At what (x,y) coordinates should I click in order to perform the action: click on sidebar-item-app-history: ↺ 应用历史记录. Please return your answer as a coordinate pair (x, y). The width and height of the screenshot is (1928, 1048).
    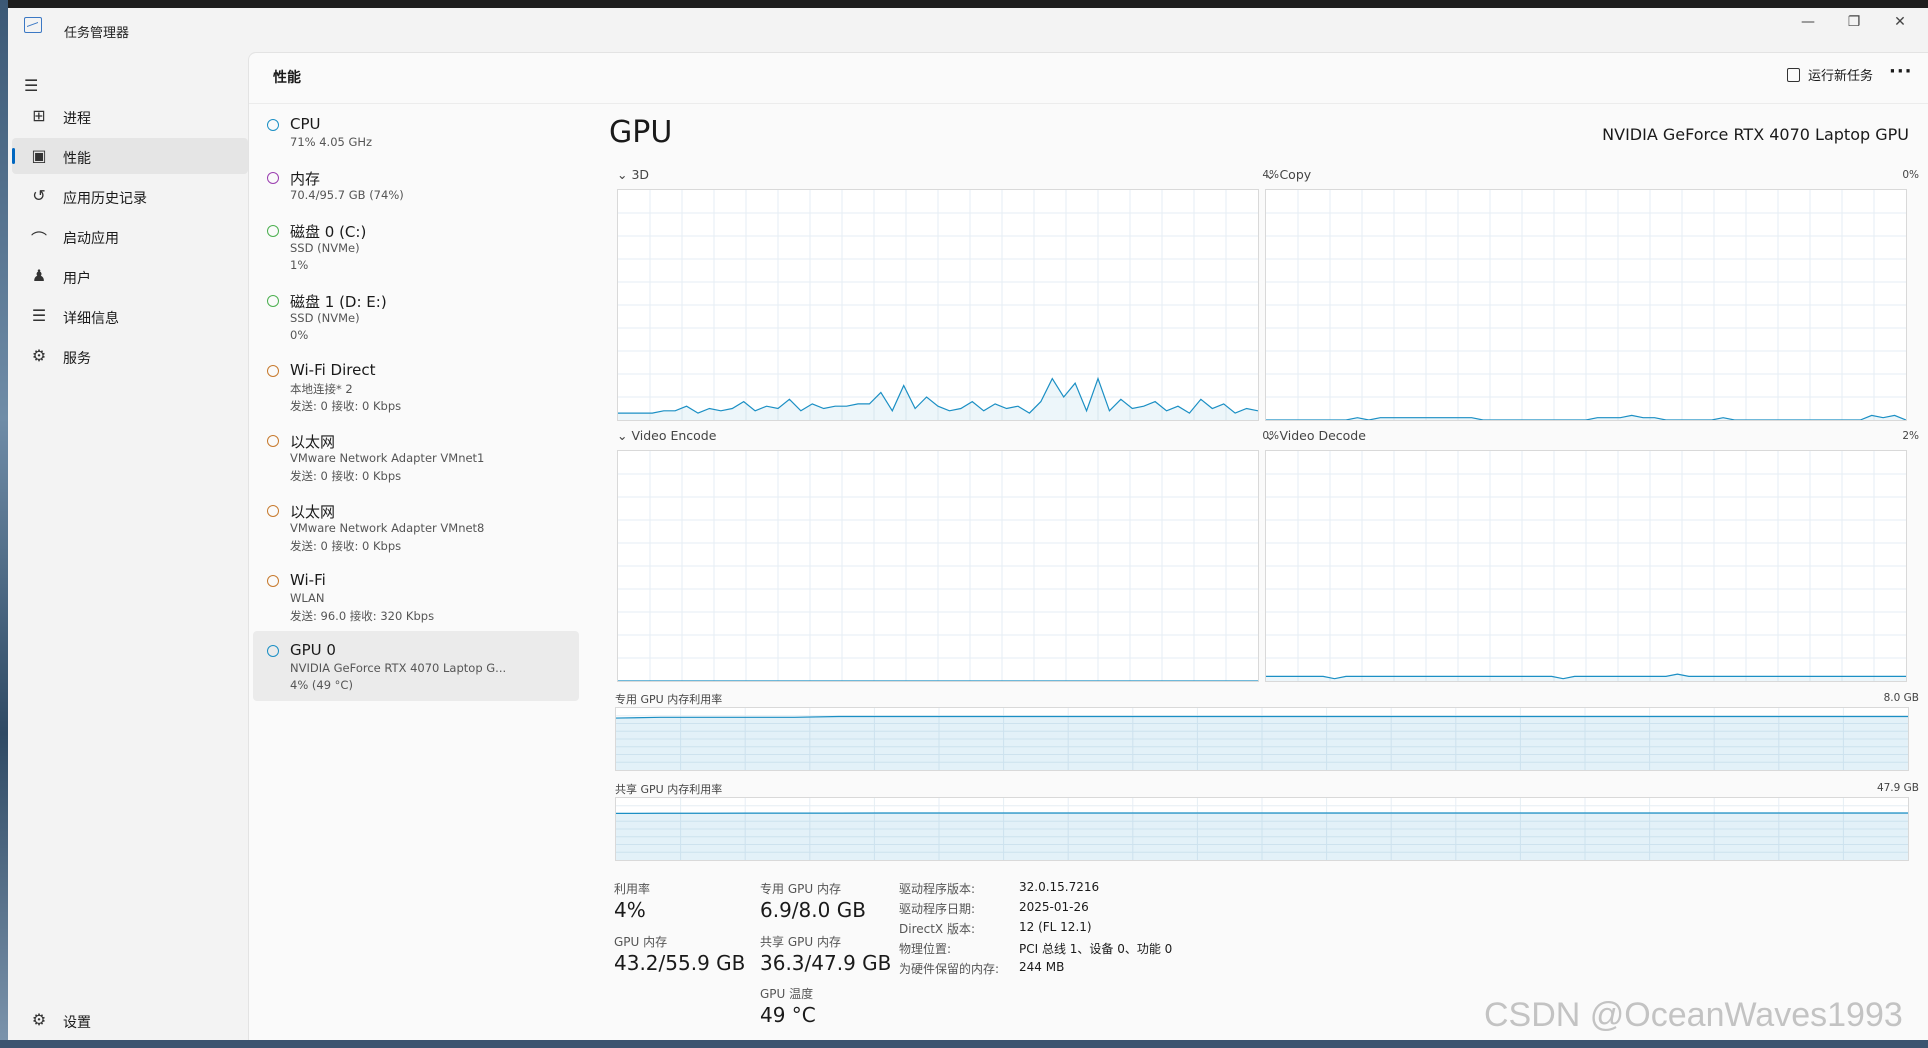
    Looking at the image, I should click on (130, 196).